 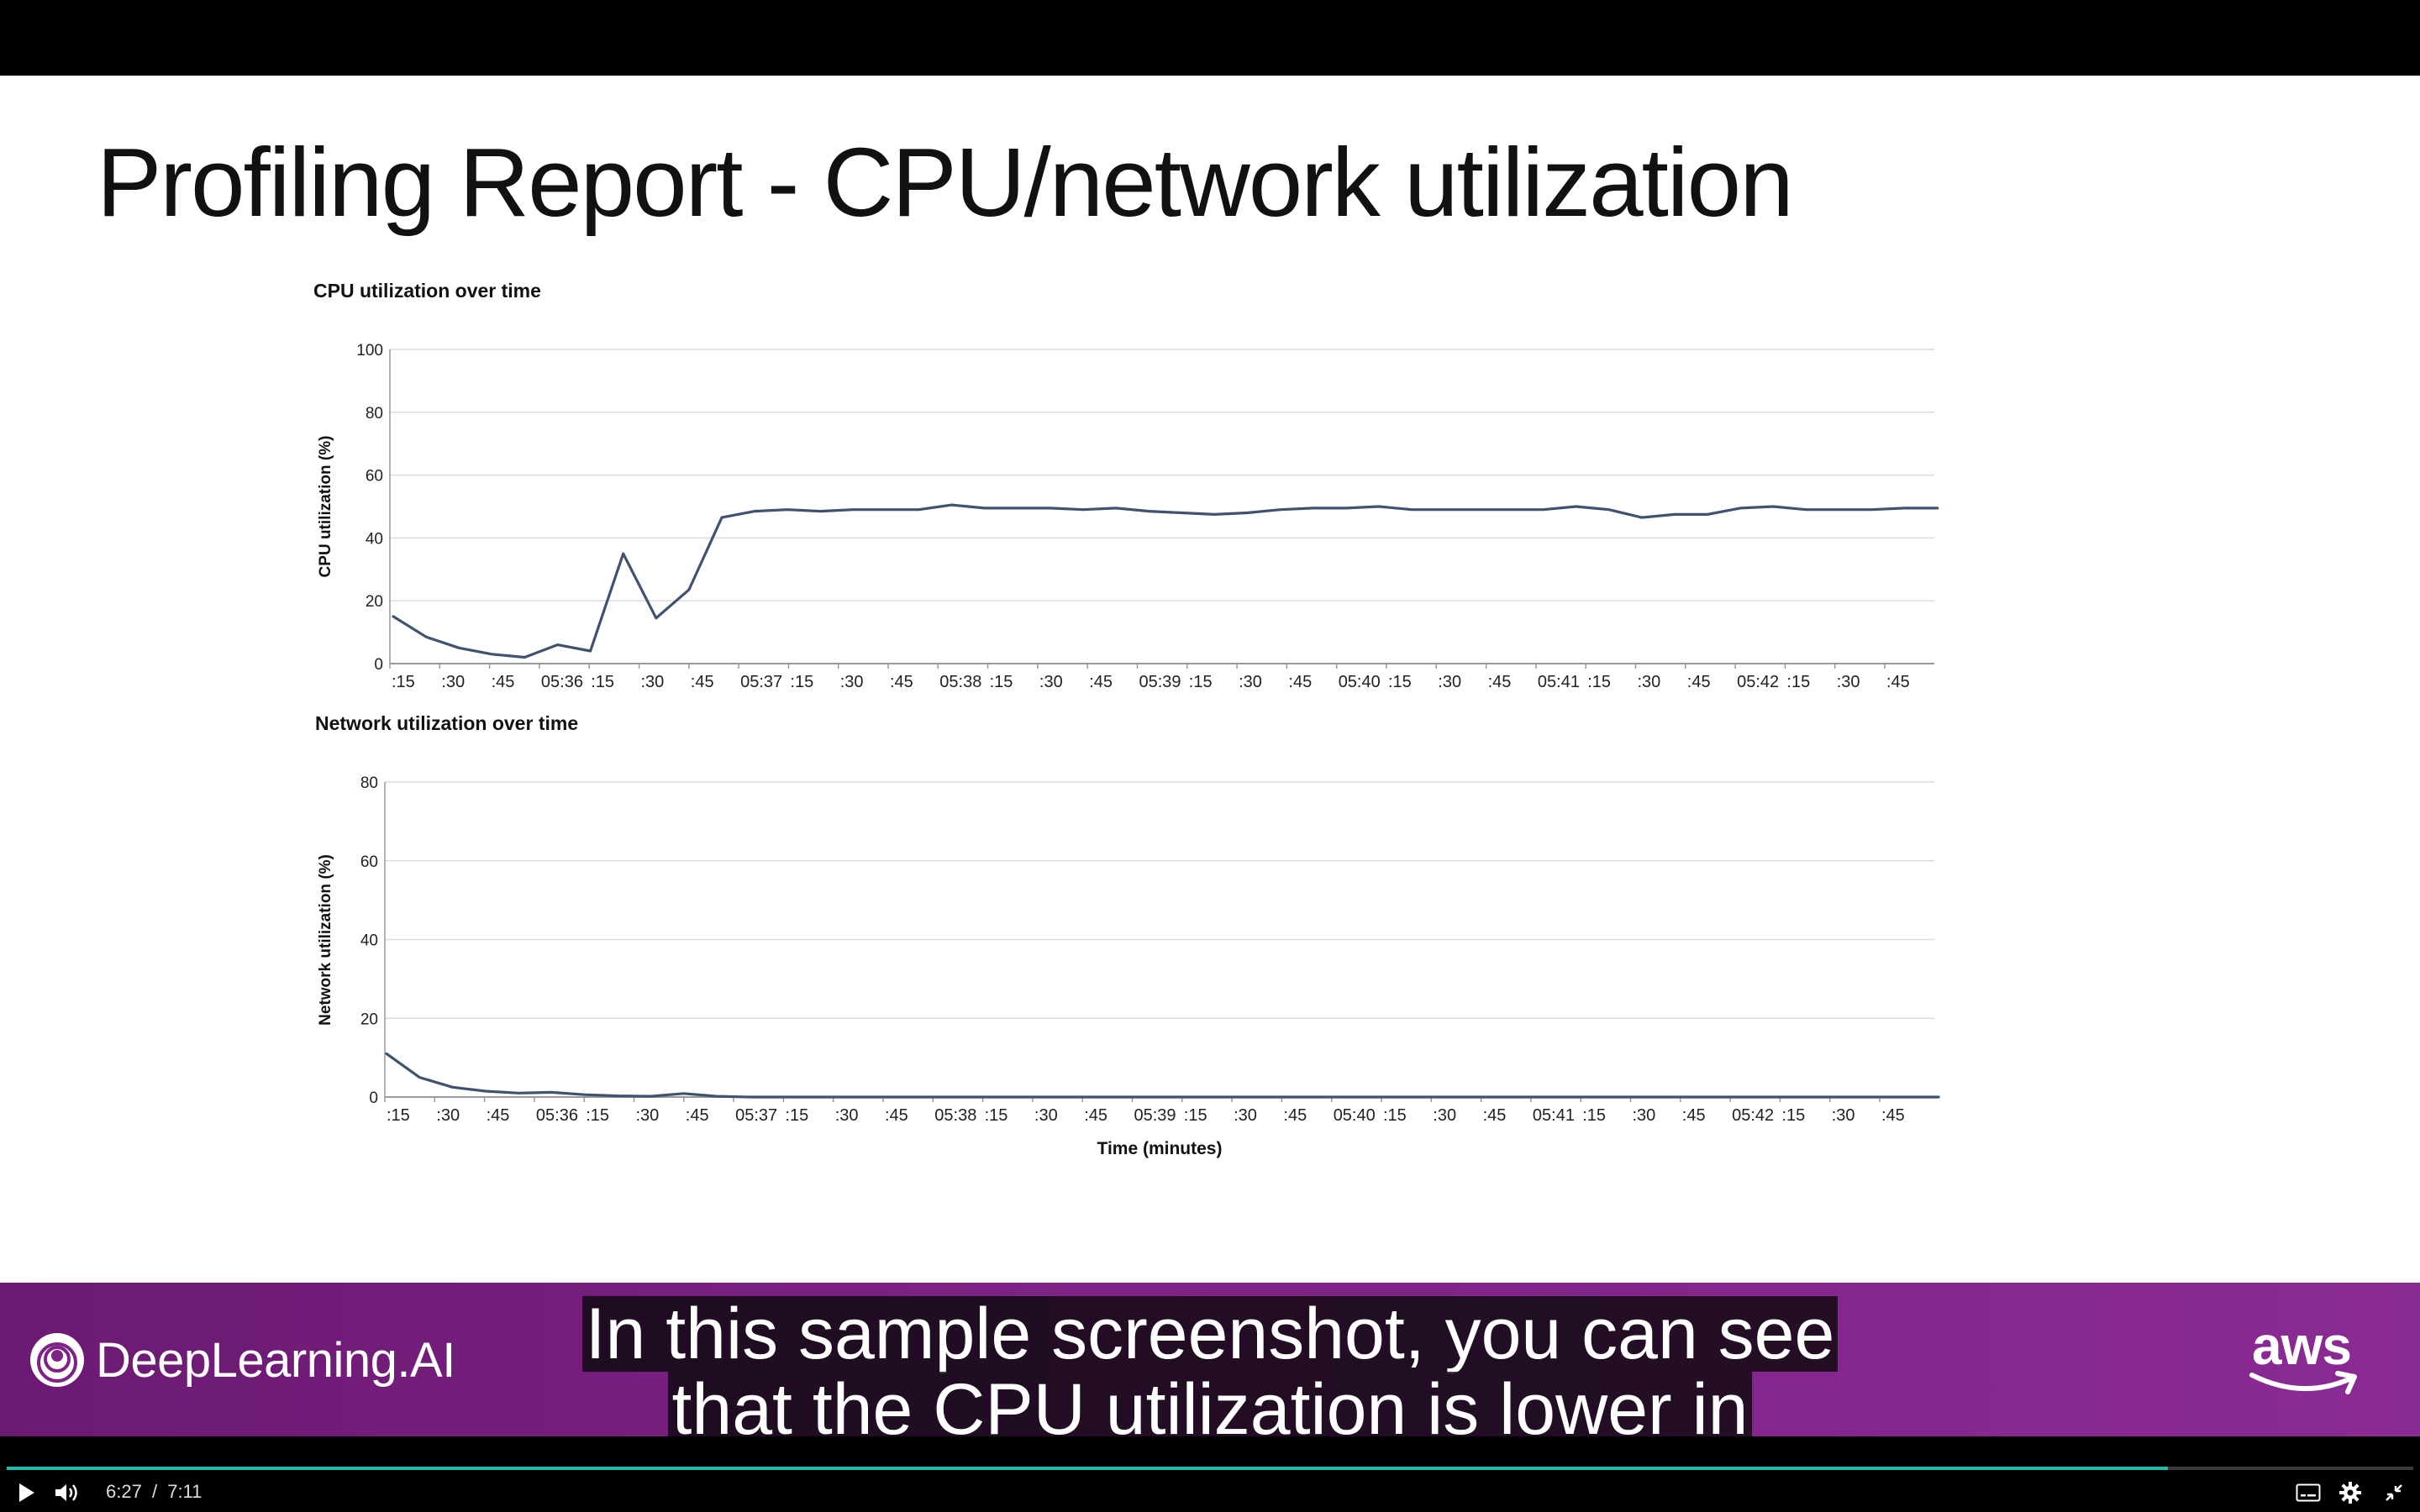 What do you see at coordinates (325, 507) in the screenshot?
I see `cpu-chart-ylabel: CPU utilization (%)` at bounding box center [325, 507].